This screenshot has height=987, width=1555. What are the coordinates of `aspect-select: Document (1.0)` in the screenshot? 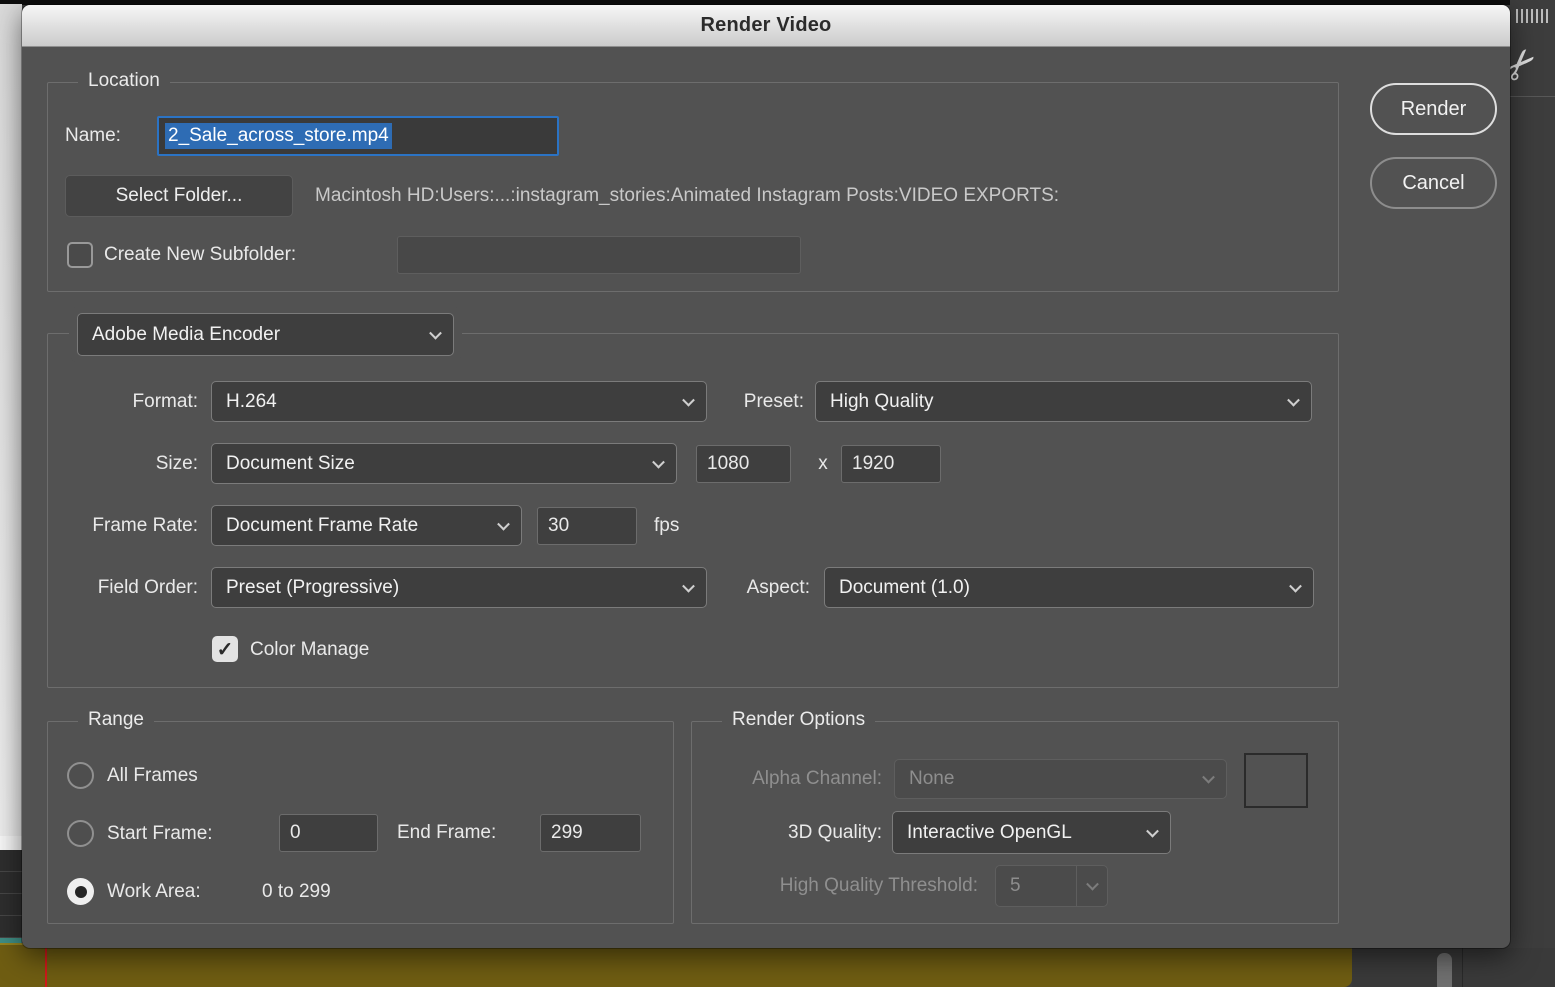 It's located at (1069, 587).